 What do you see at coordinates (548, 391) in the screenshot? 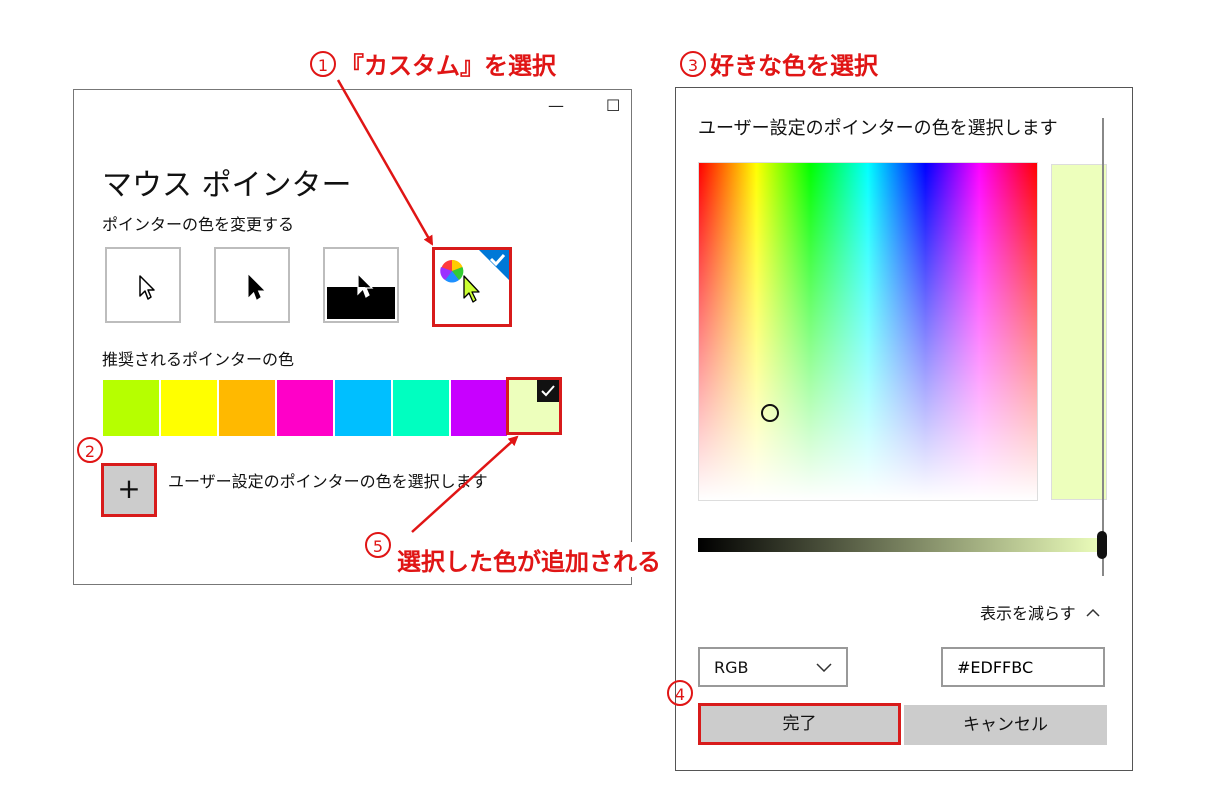
I see `checkmark-icon` at bounding box center [548, 391].